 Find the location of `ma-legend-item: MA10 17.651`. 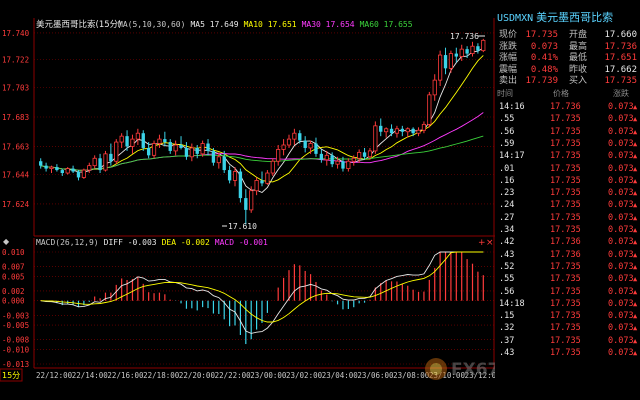

ma-legend-item: MA10 17.651 is located at coordinates (270, 24).